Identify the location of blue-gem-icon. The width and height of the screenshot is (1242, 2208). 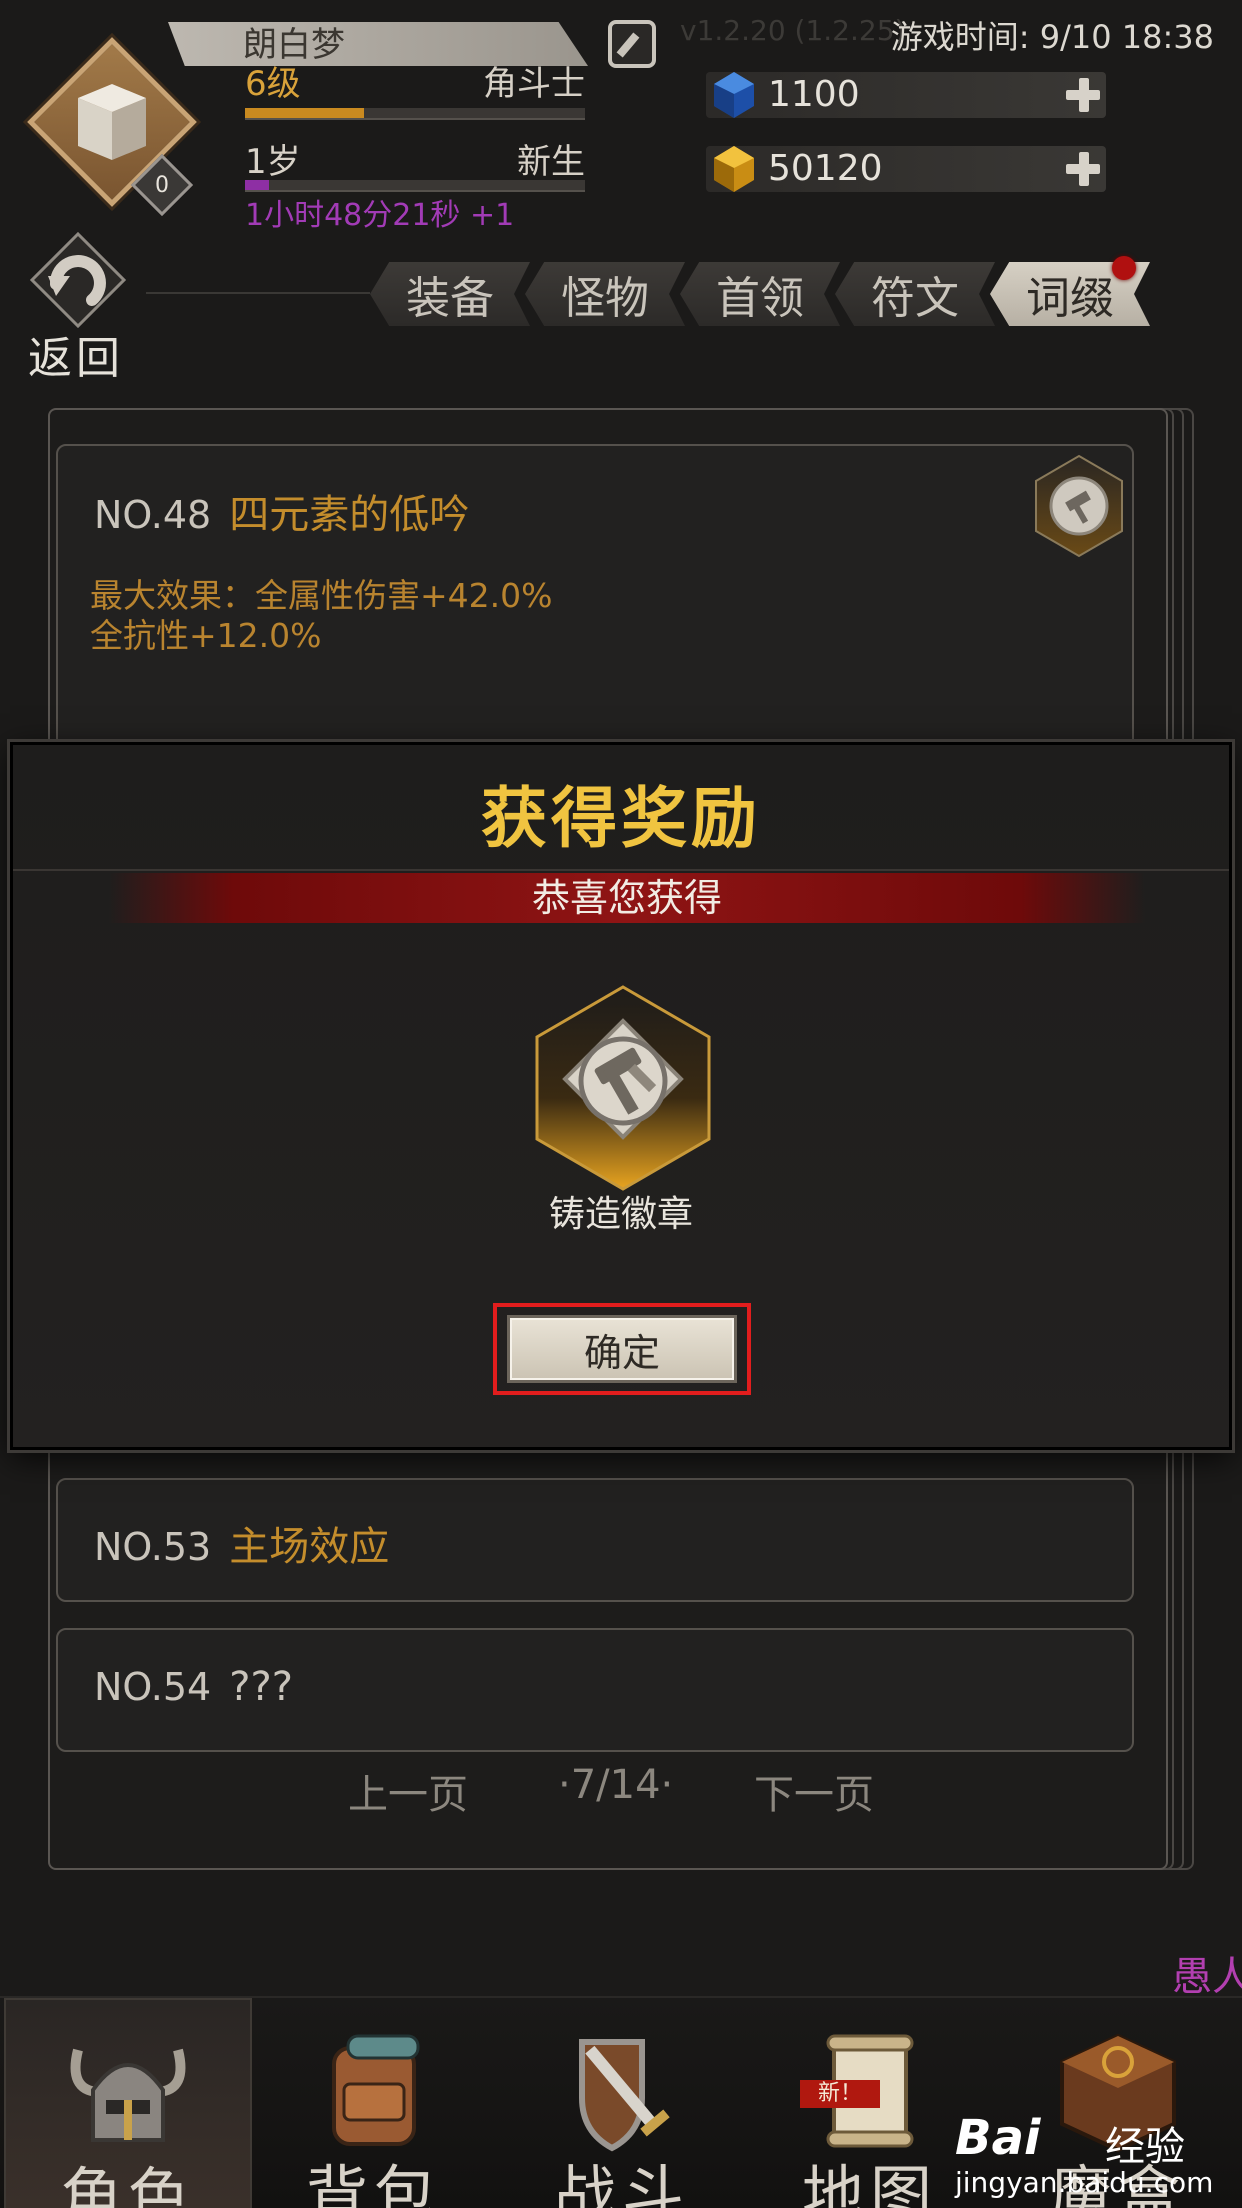
(734, 95).